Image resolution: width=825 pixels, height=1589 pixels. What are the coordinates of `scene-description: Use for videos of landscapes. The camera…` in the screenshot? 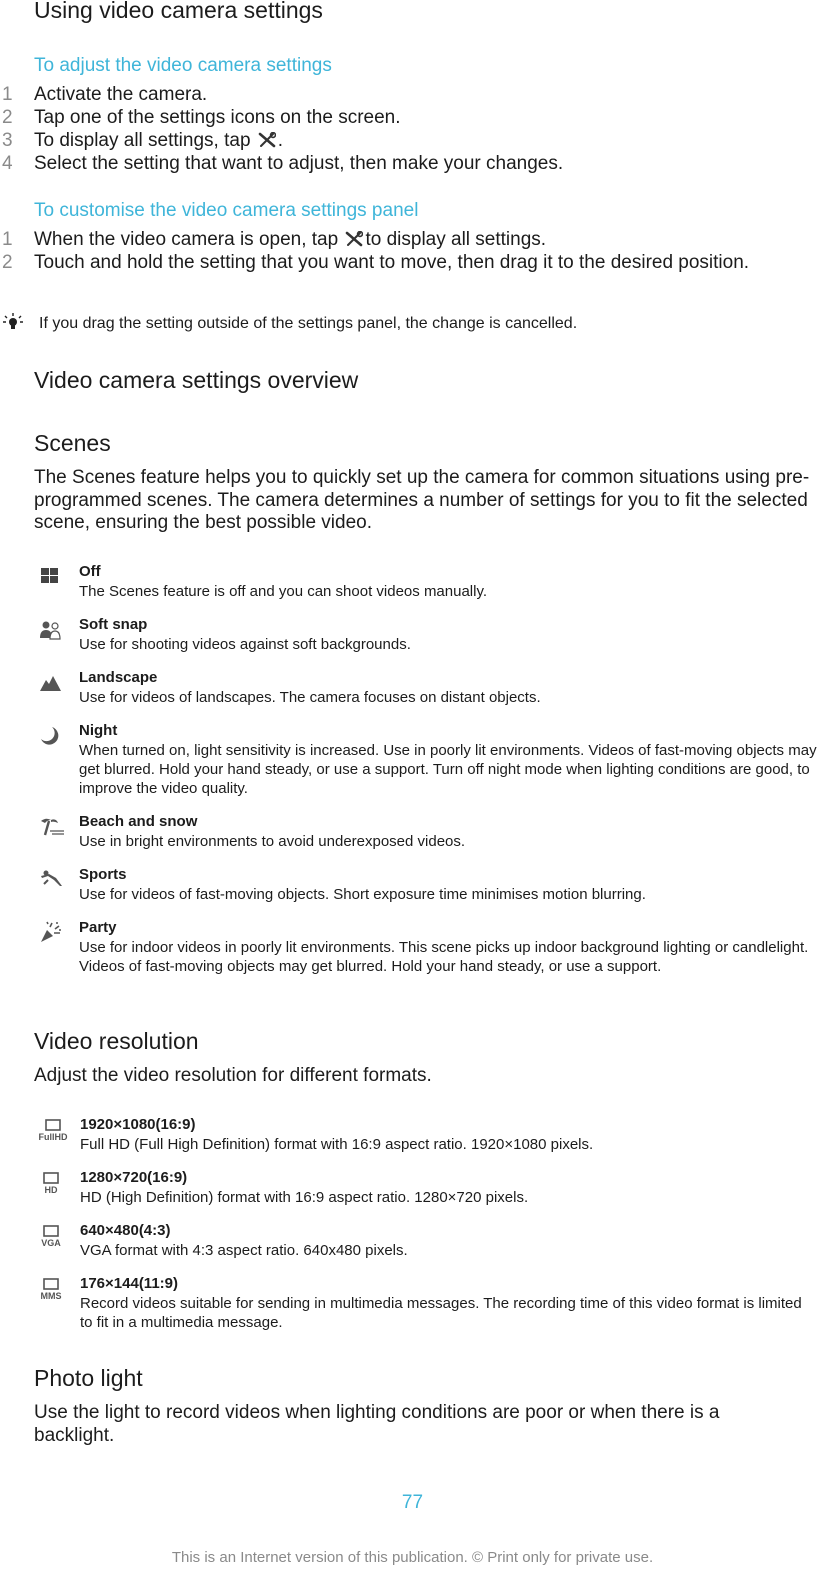 It's located at (310, 697).